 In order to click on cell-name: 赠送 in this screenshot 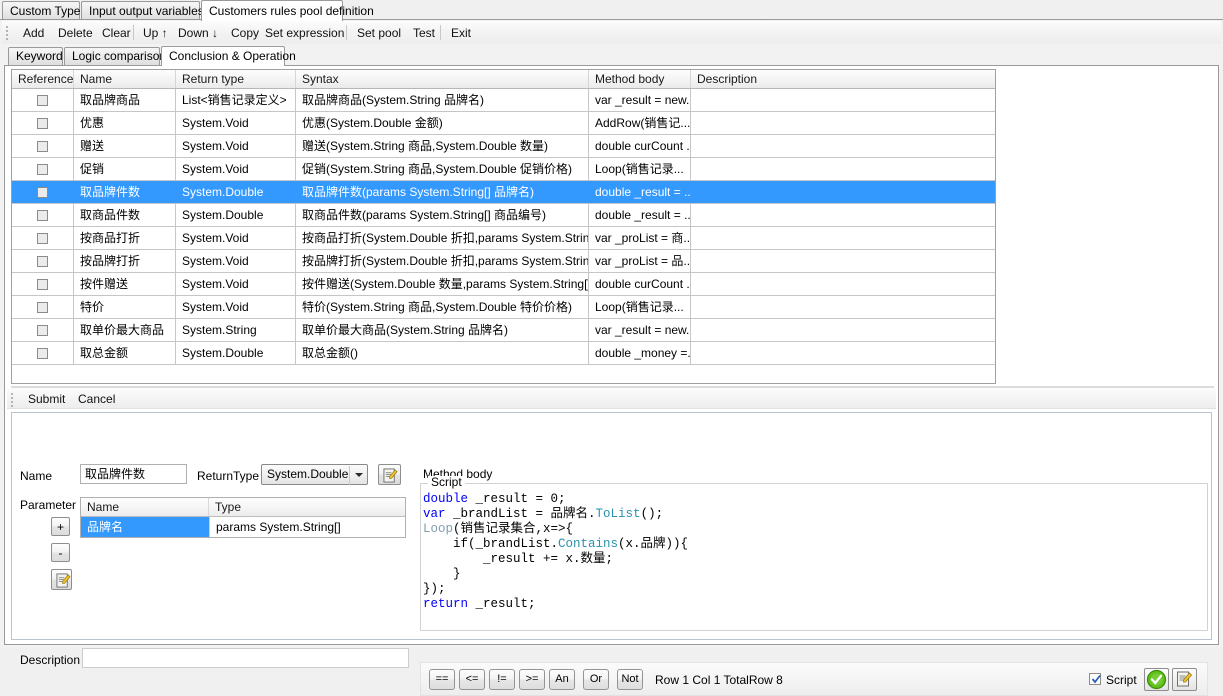, I will do `click(125, 146)`.